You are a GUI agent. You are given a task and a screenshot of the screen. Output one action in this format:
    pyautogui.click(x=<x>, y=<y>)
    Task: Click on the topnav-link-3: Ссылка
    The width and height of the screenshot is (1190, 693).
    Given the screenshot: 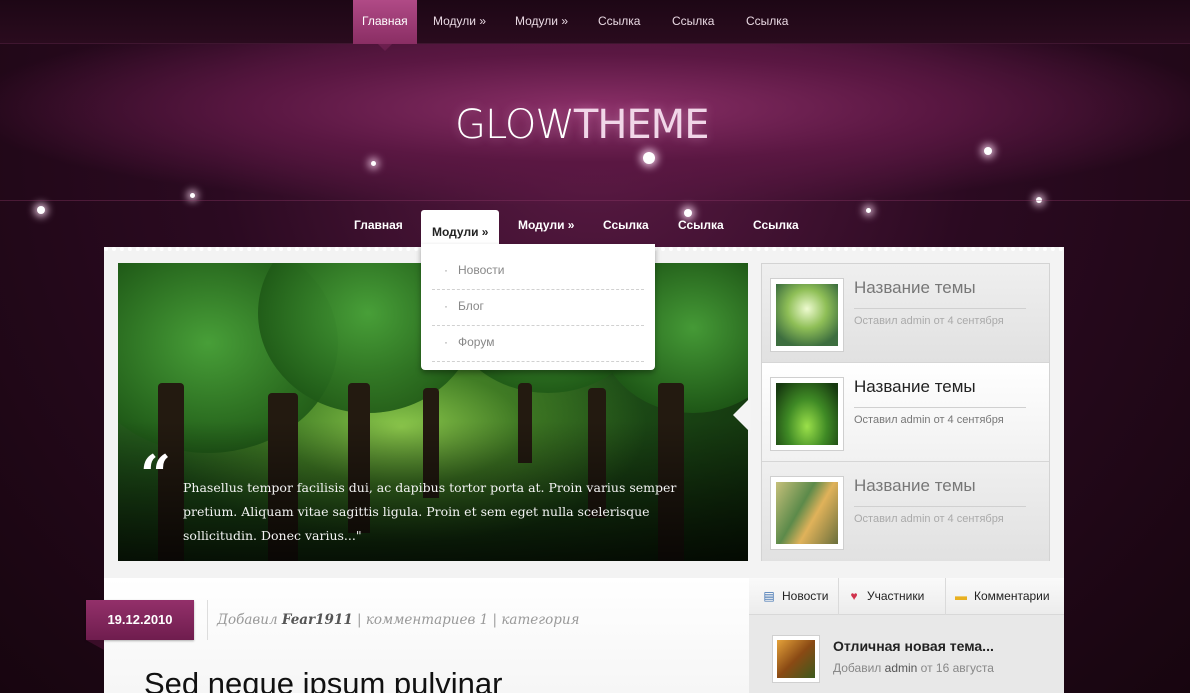 What is the action you would take?
    pyautogui.click(x=767, y=22)
    